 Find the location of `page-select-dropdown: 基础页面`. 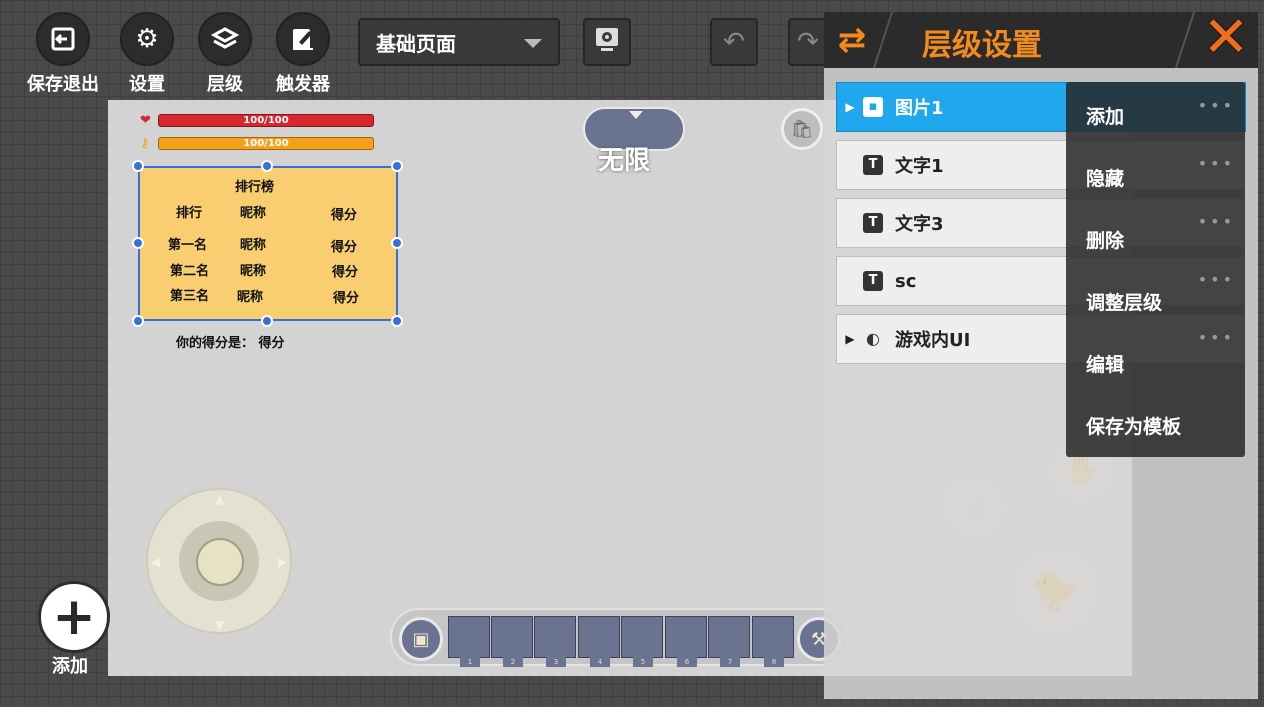

page-select-dropdown: 基础页面 is located at coordinates (459, 42).